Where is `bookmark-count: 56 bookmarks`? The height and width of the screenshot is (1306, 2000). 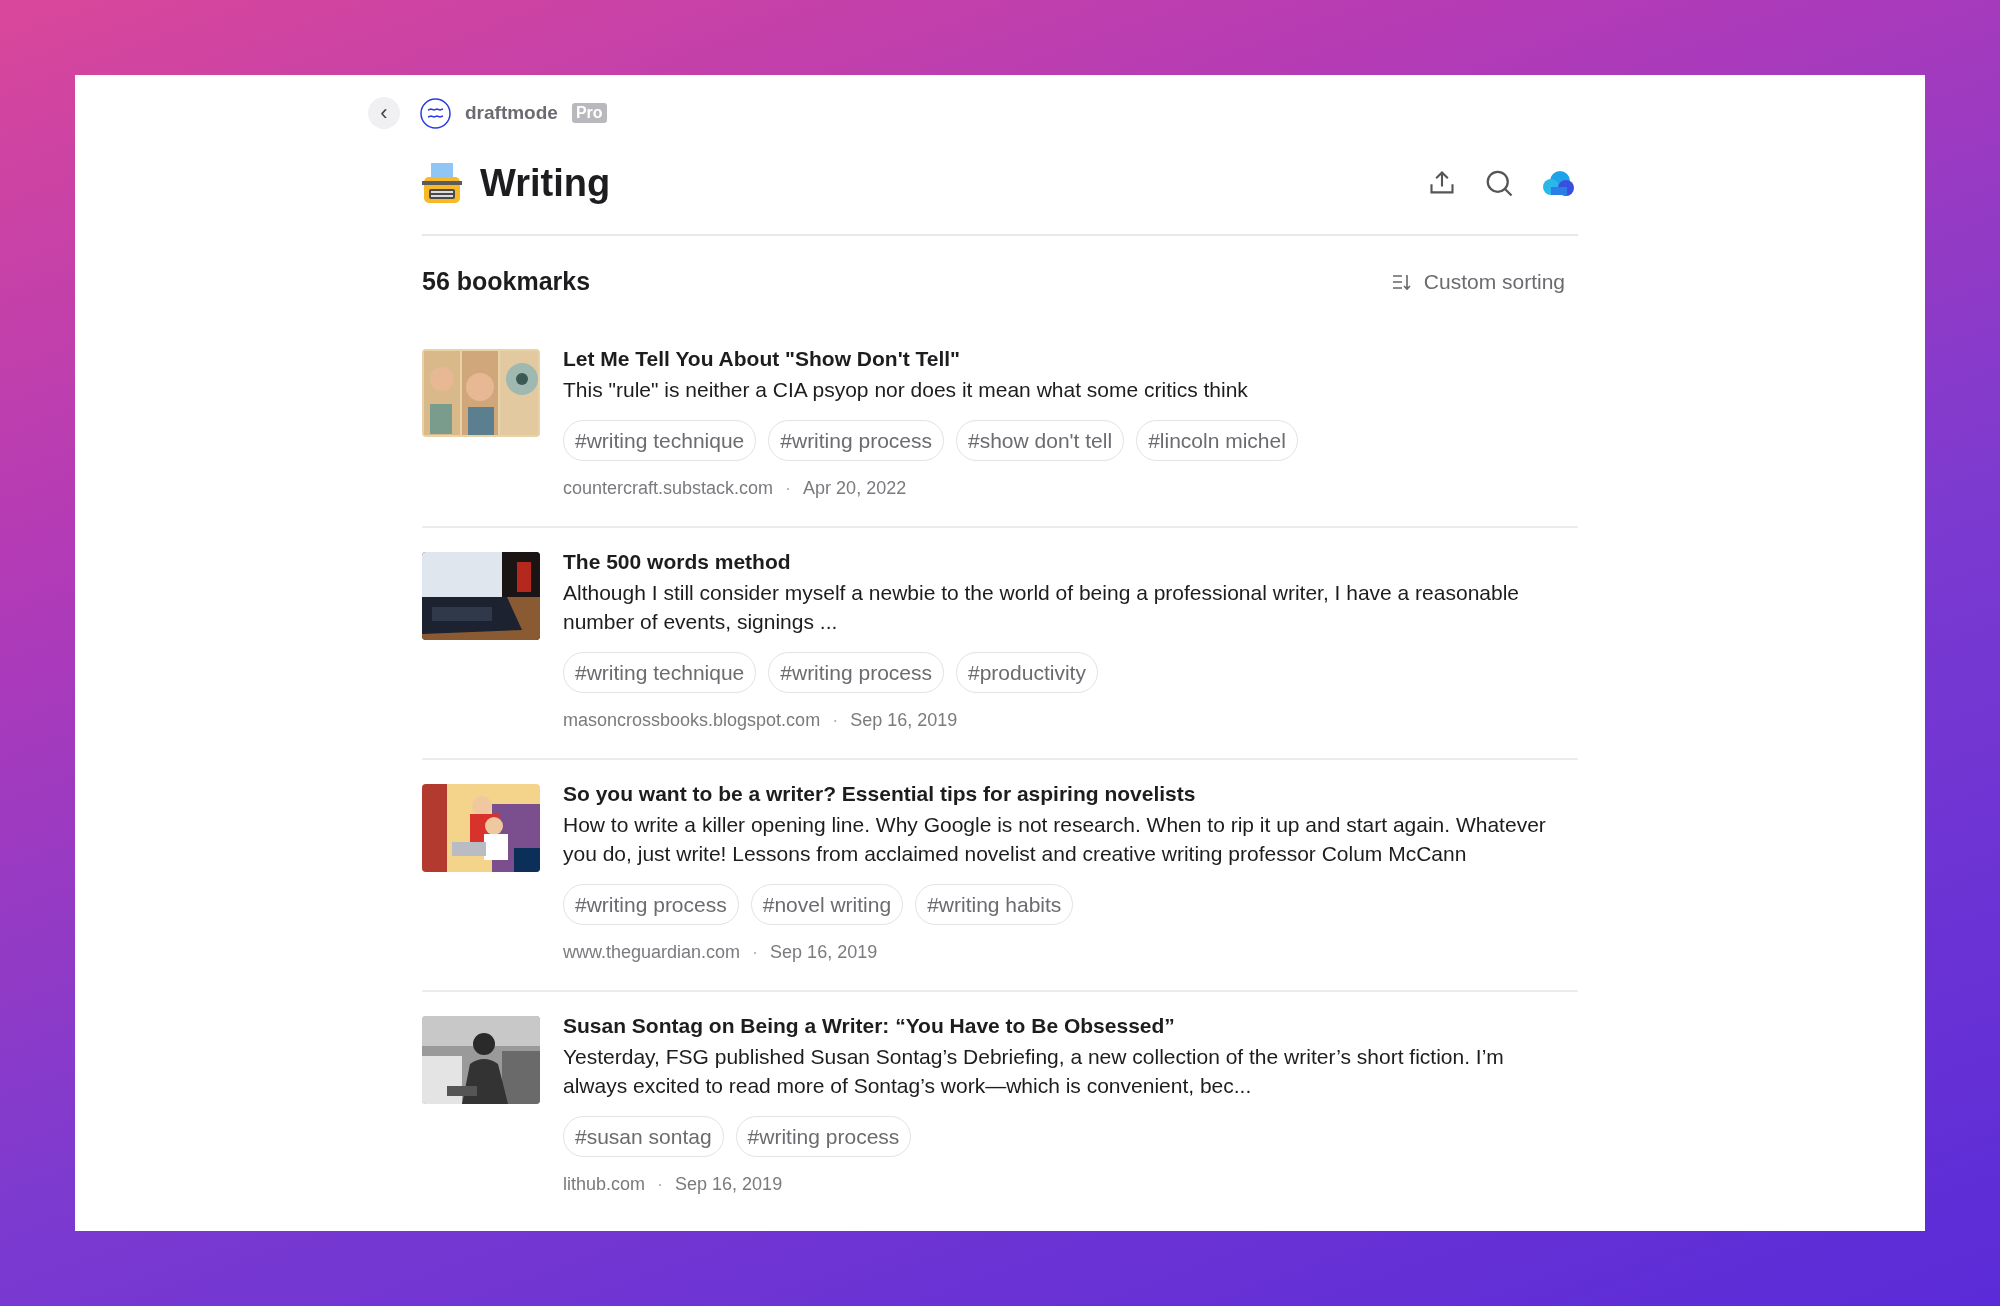 bookmark-count: 56 bookmarks is located at coordinates (506, 281).